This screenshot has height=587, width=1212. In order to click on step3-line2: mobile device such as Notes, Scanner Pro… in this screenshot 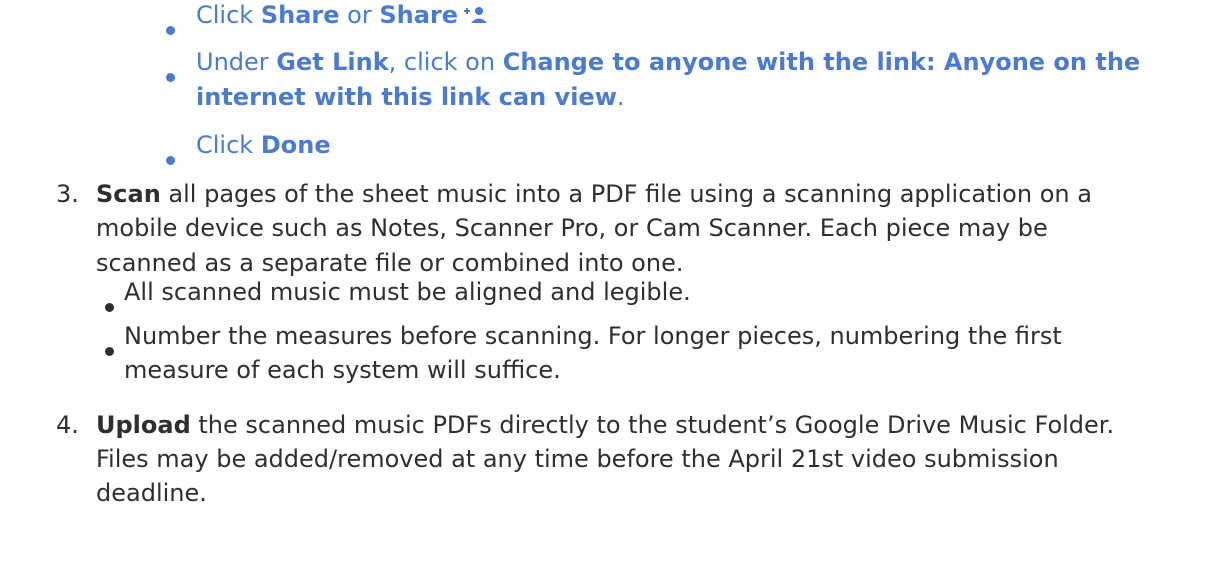, I will do `click(572, 228)`.